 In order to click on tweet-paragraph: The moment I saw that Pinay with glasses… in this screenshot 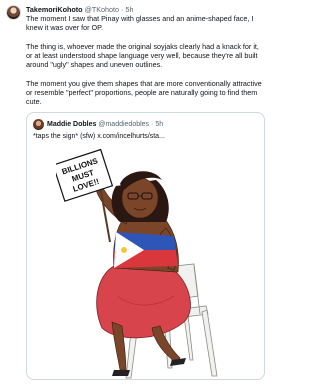, I will do `click(140, 23)`.